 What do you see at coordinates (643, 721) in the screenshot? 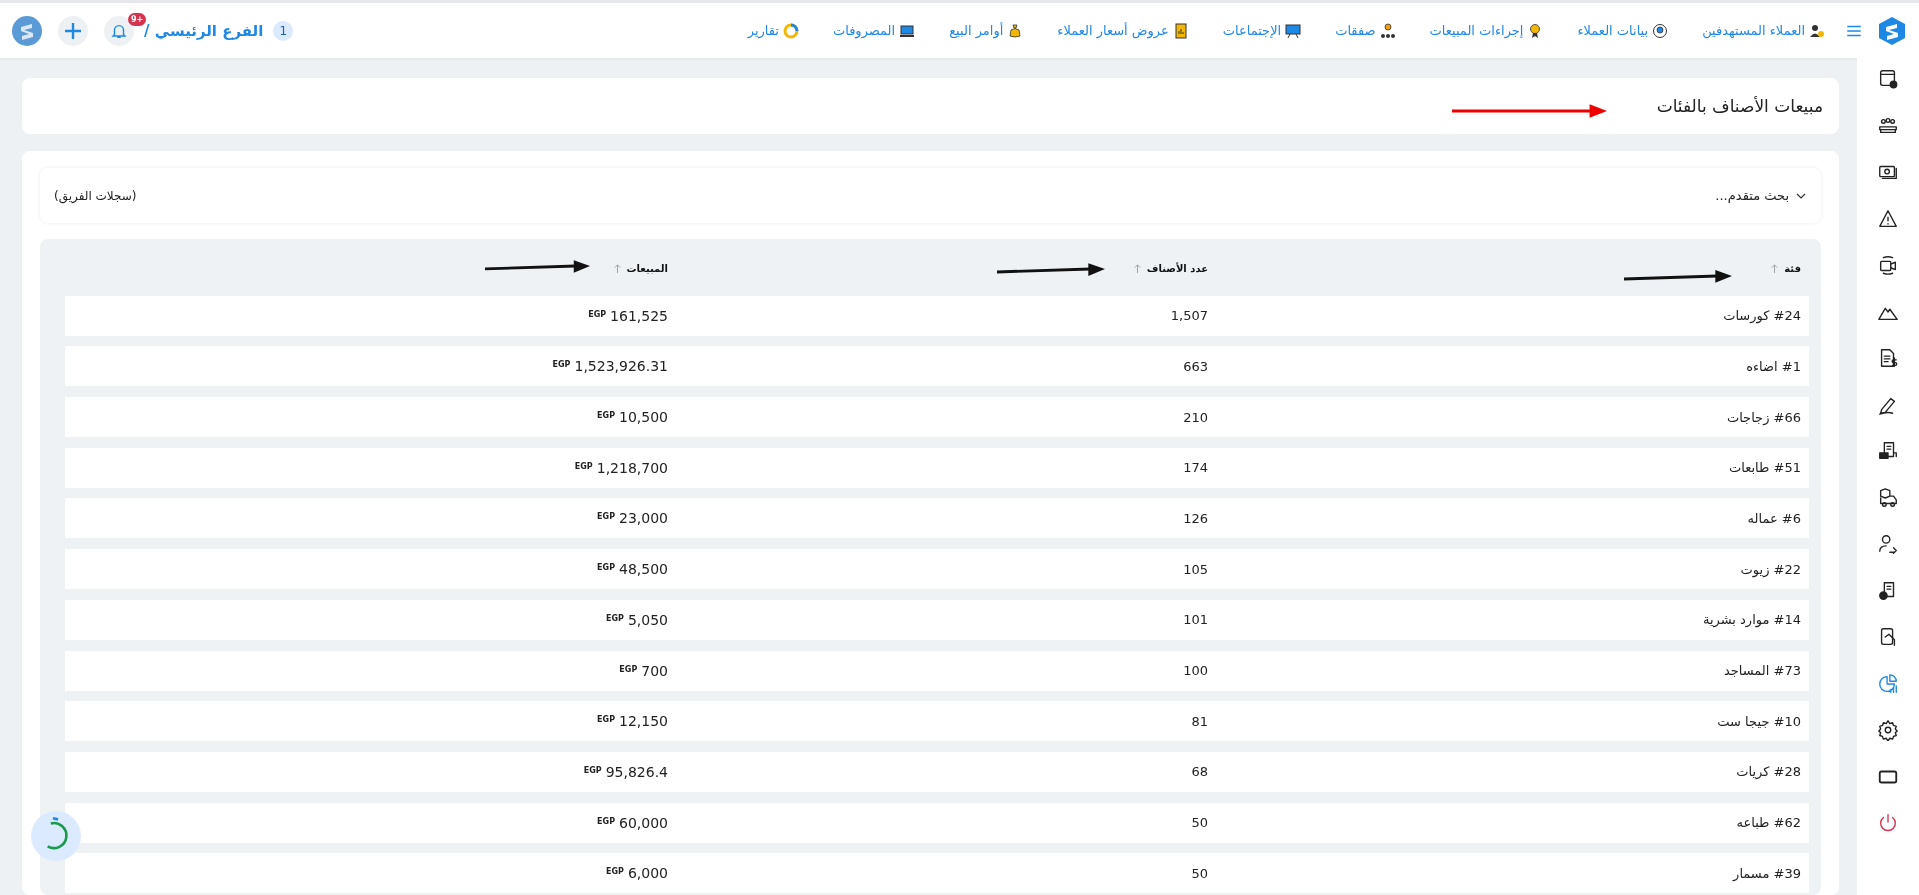
I see `sales-amount: 12,150` at bounding box center [643, 721].